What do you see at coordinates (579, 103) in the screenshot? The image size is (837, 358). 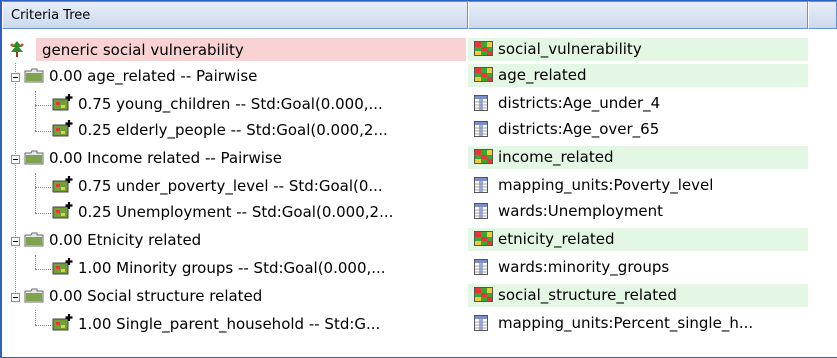 I see `map-label: districts:Age_under_4` at bounding box center [579, 103].